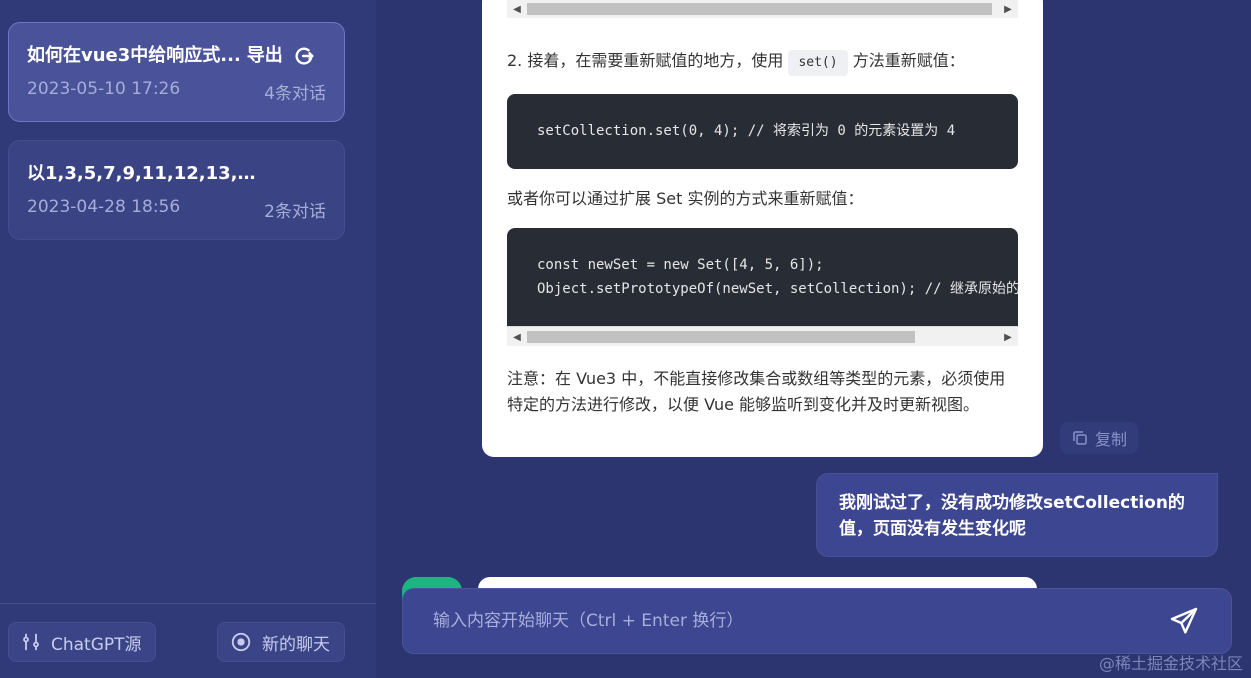  Describe the element at coordinates (241, 642) in the screenshot. I see `plus-circle-icon` at that location.